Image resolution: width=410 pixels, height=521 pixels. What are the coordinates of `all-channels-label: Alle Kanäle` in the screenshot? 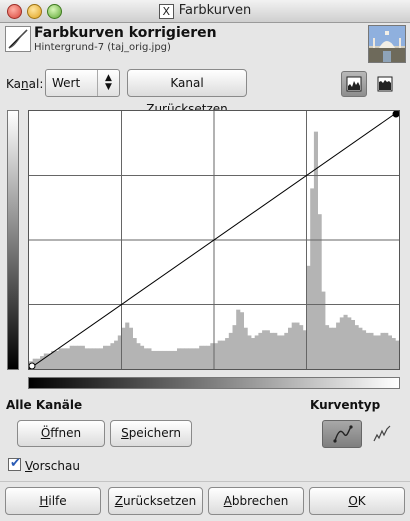 It's located at (44, 405).